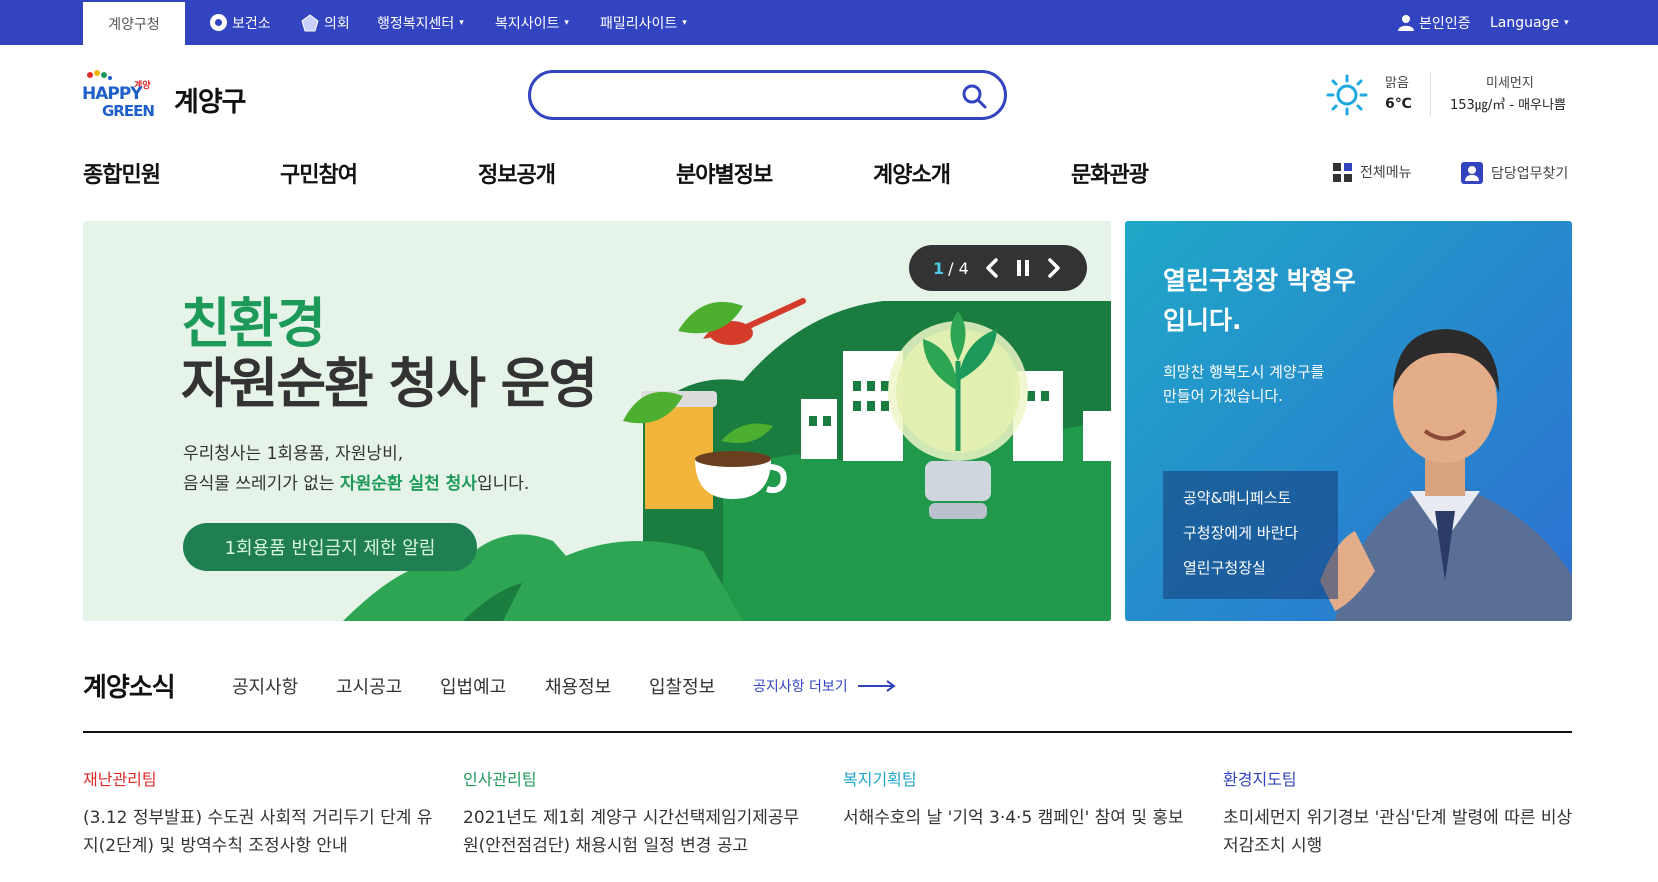 The width and height of the screenshot is (1658, 882). Describe the element at coordinates (1054, 268) in the screenshot. I see `next-slide-icon` at that location.